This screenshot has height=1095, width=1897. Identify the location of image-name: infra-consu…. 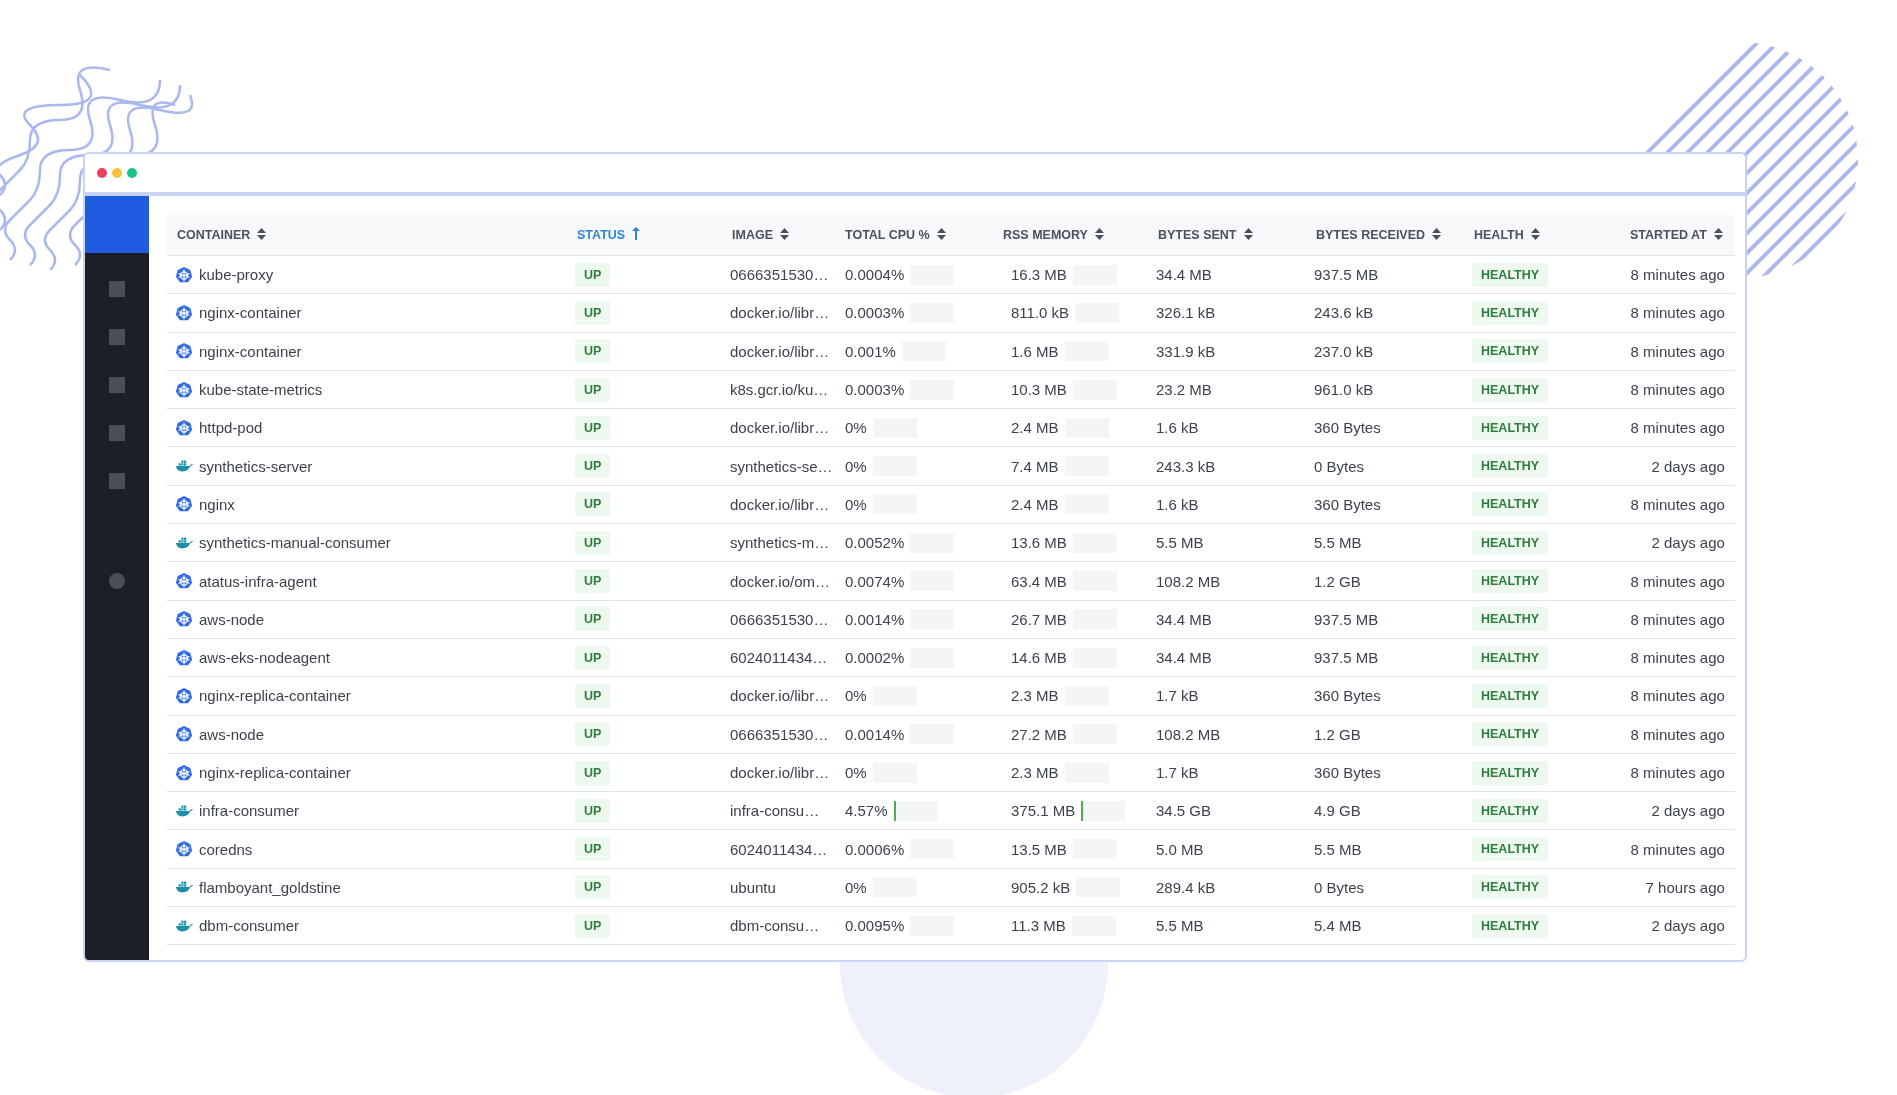
(775, 811).